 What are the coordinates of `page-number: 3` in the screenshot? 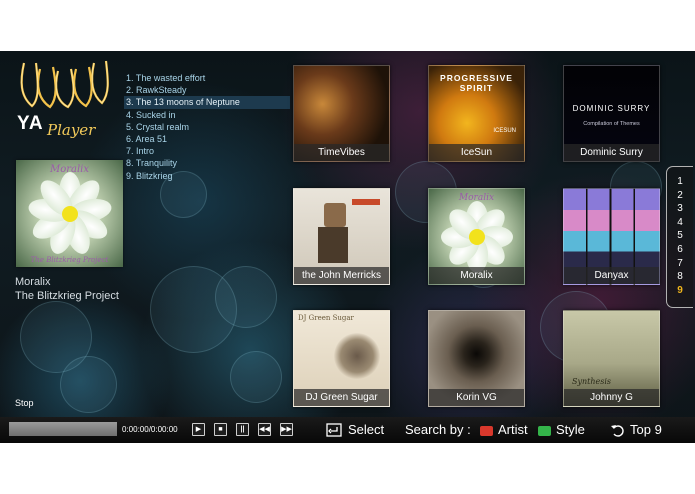 It's located at (680, 209).